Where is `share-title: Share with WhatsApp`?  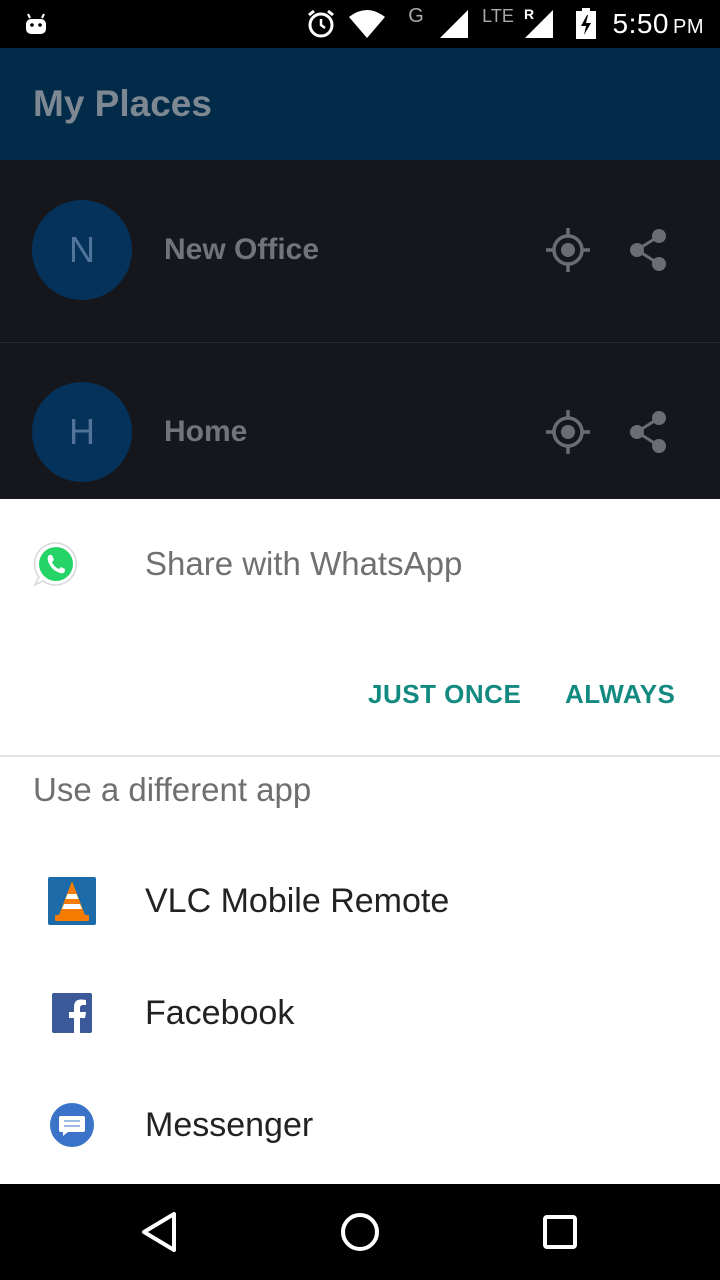 share-title: Share with WhatsApp is located at coordinates (304, 563).